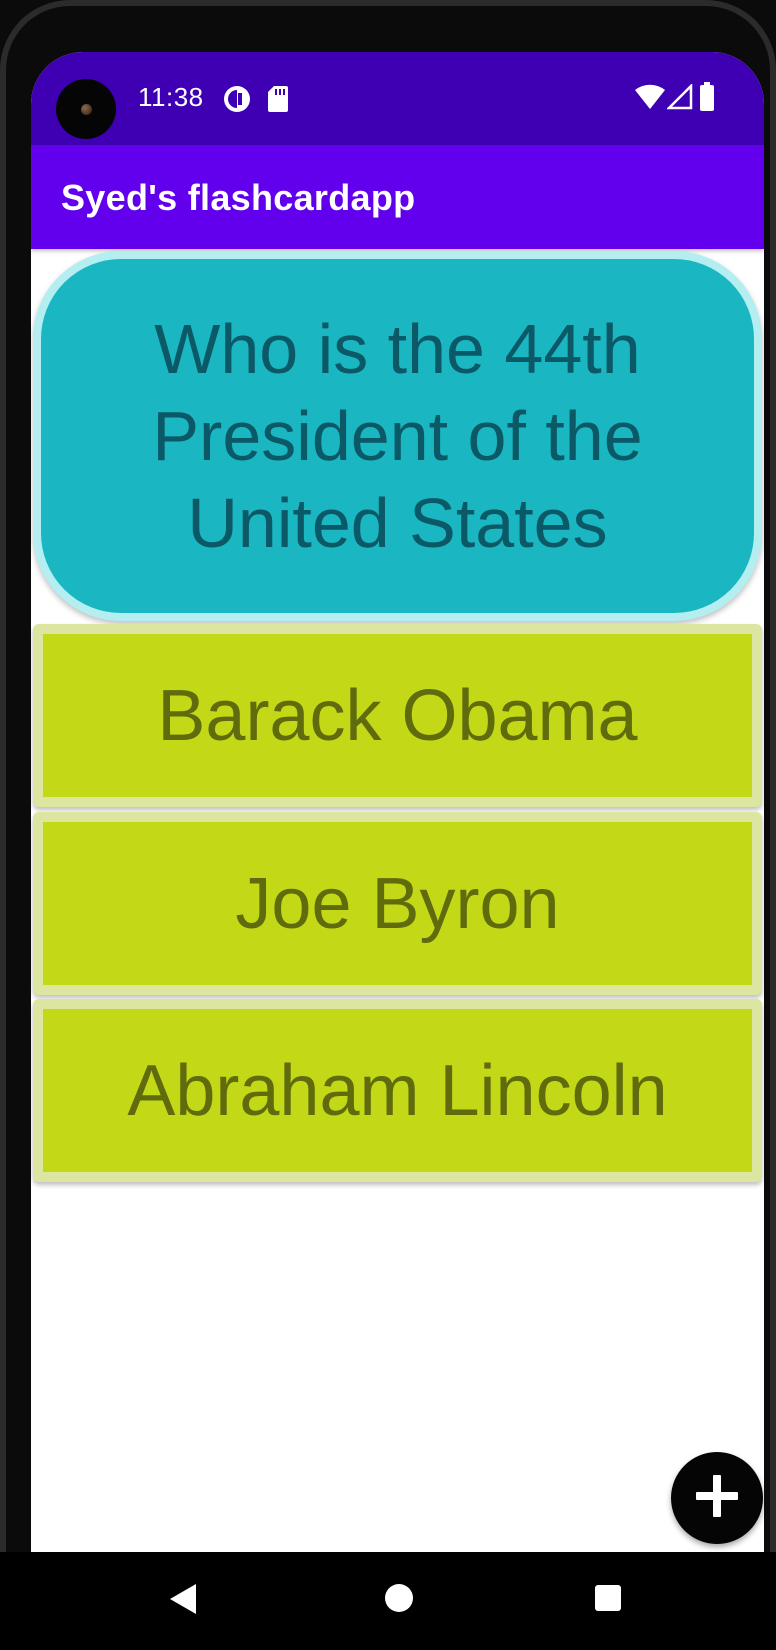  What do you see at coordinates (650, 97) in the screenshot?
I see `wifi-icon` at bounding box center [650, 97].